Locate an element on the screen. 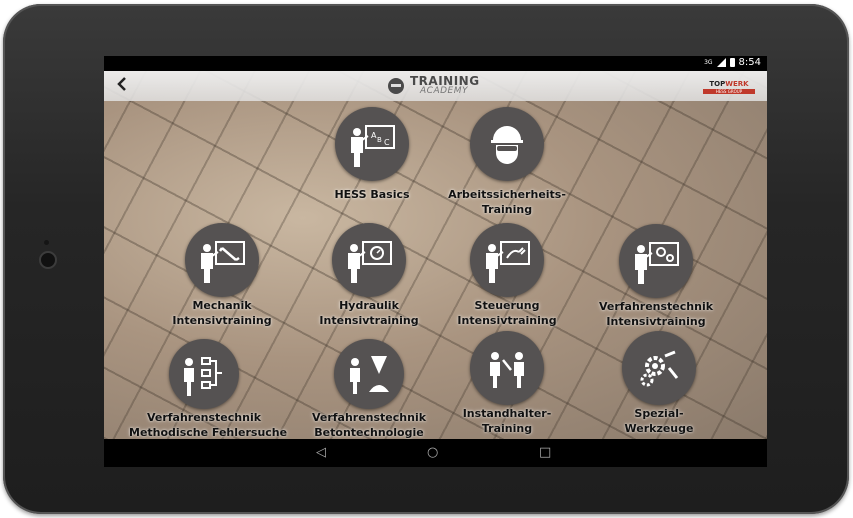 The image size is (853, 518). tile-hydraulik: Hydraulik Intensivtraining is located at coordinates (369, 275).